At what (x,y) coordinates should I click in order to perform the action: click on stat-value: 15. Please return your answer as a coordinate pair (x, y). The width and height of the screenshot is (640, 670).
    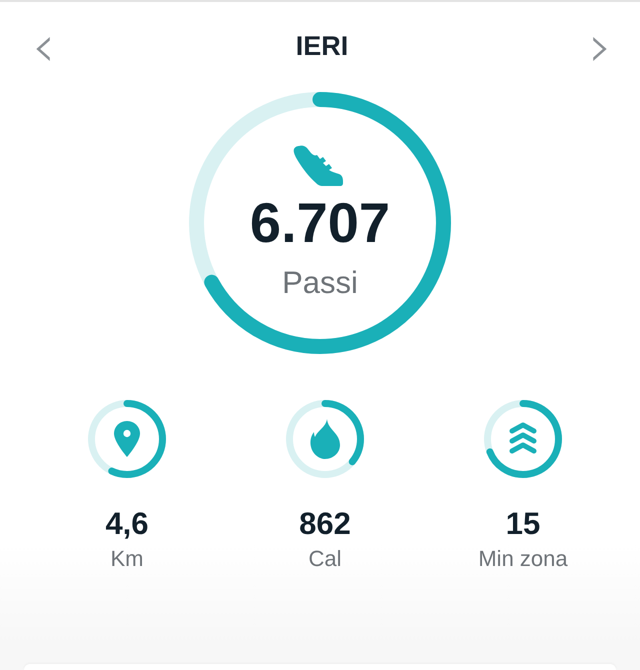
    Looking at the image, I should click on (523, 524).